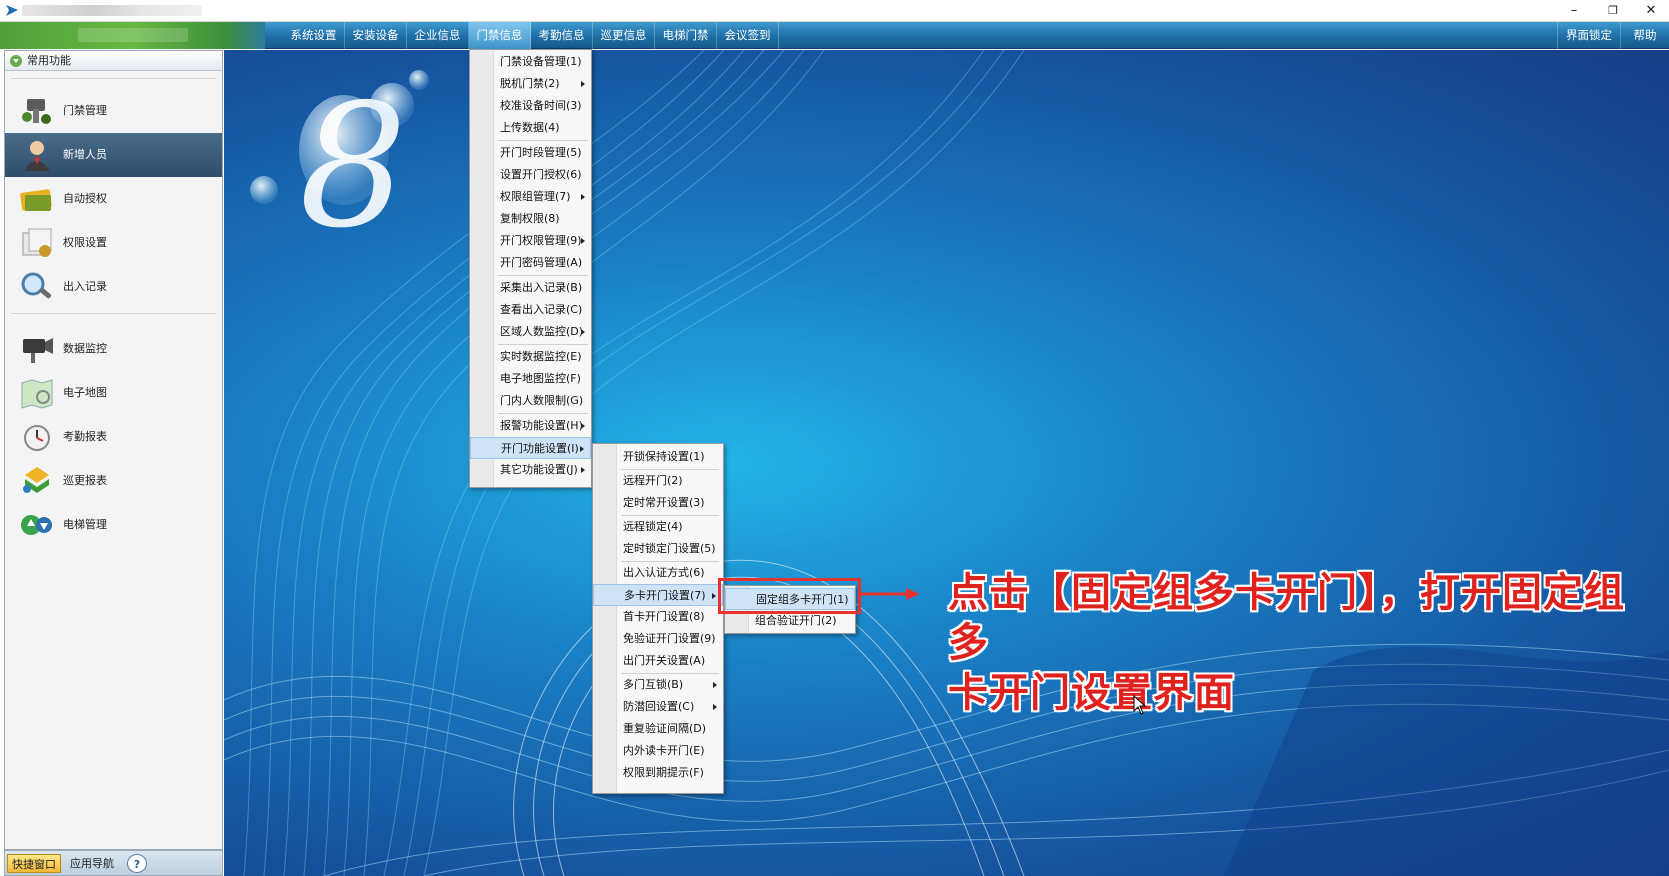 The image size is (1669, 876). Describe the element at coordinates (85, 110) in the screenshot. I see `sidebar-item-label: 门禁管理` at that location.